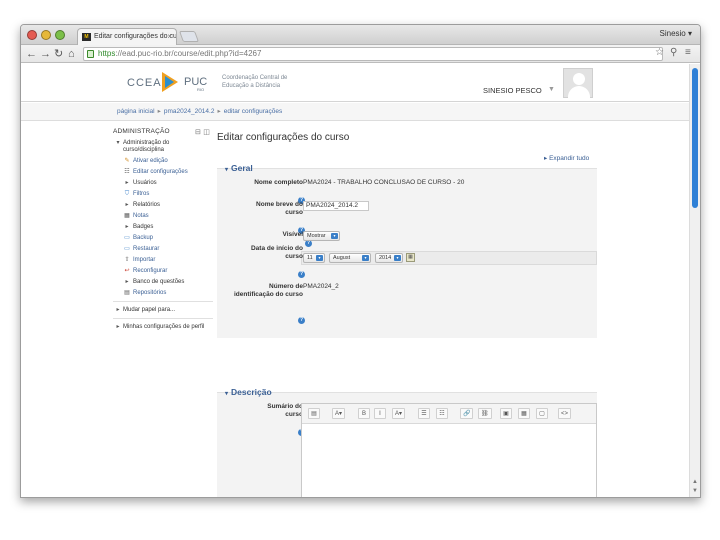 The image size is (720, 540). What do you see at coordinates (60, 35) in the screenshot?
I see `zoom-window-button` at bounding box center [60, 35].